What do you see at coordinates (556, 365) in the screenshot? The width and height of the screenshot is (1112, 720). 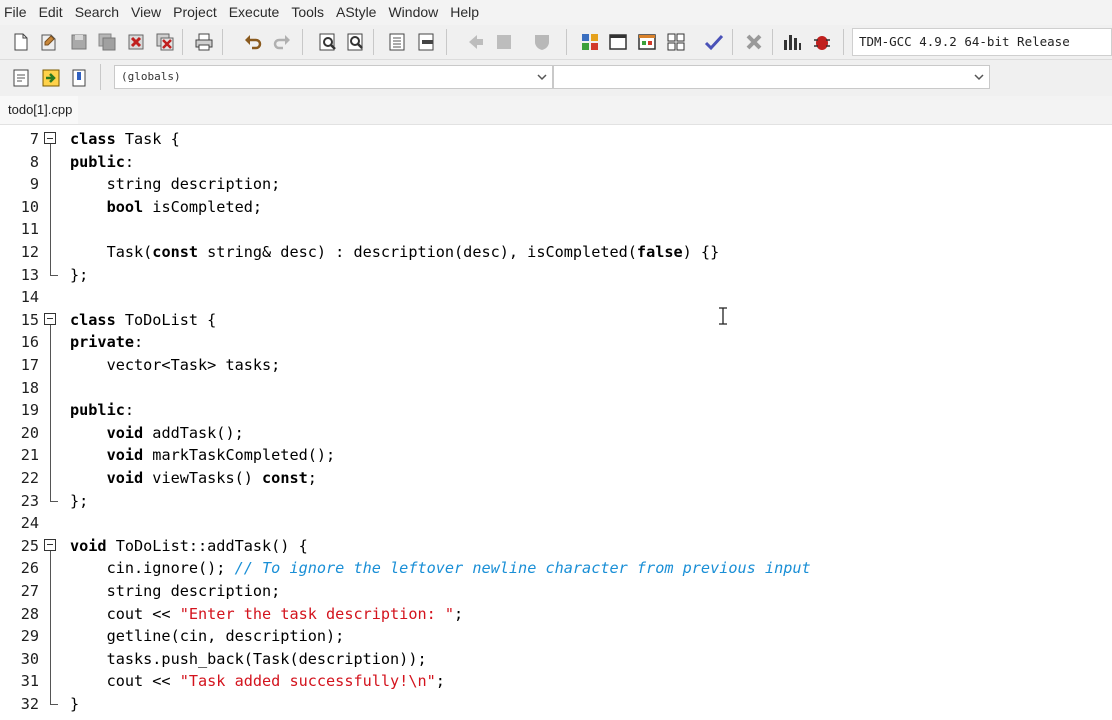 I see `code-line: 17 vector<Task> tasks;` at bounding box center [556, 365].